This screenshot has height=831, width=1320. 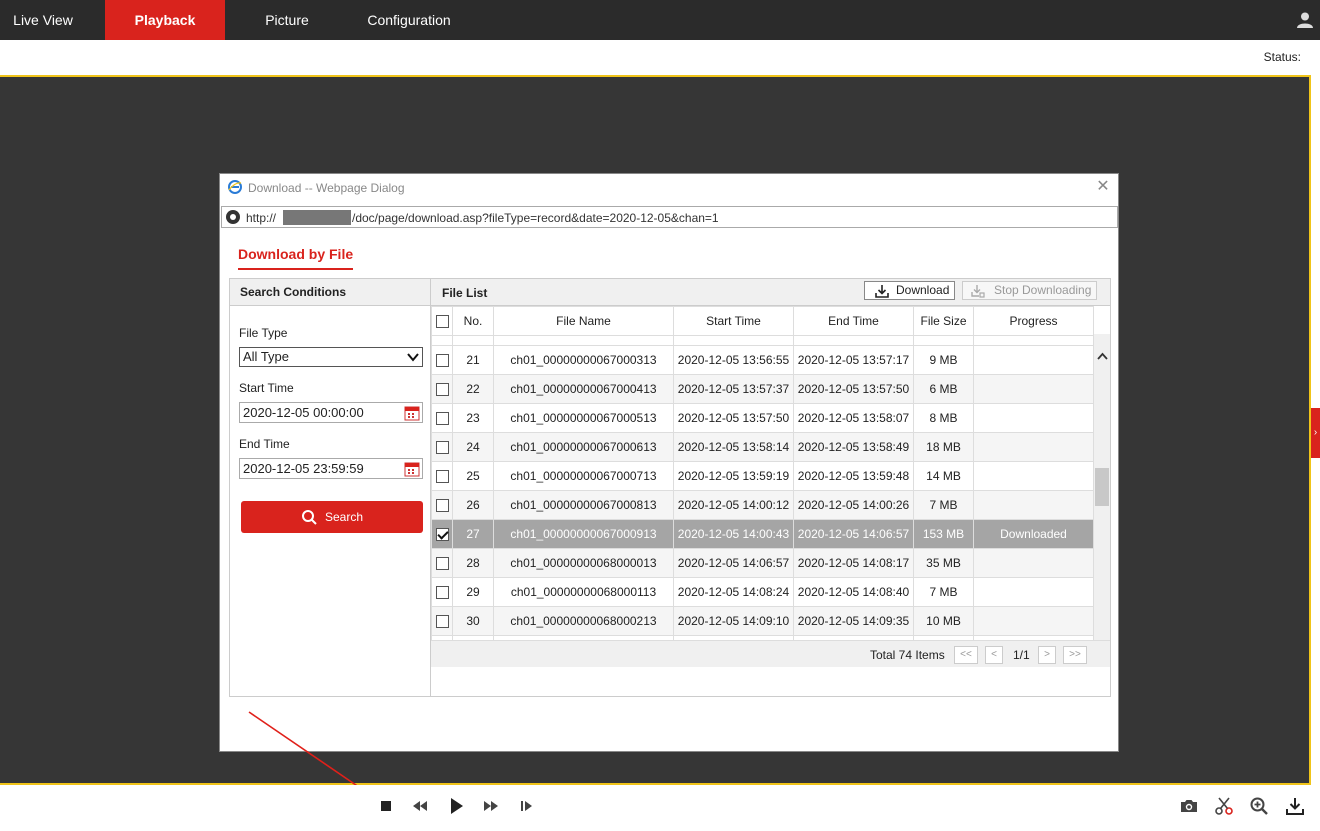 What do you see at coordinates (1305, 20) in the screenshot?
I see `user-icon` at bounding box center [1305, 20].